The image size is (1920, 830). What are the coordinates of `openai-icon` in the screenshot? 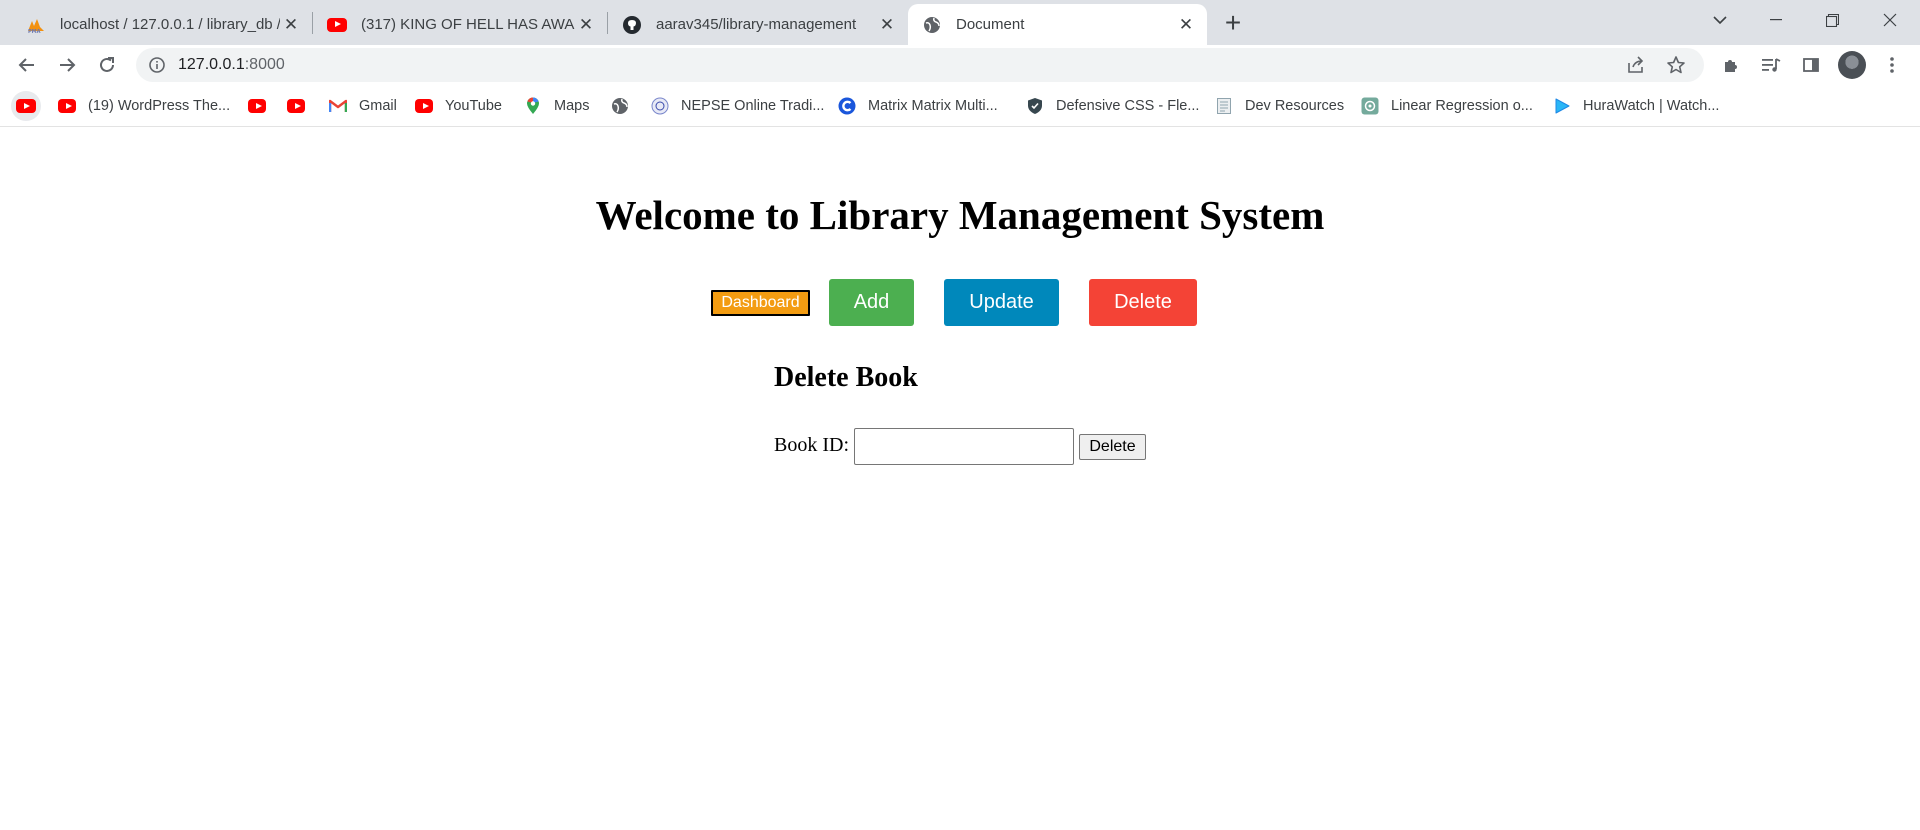 It's located at (1370, 106).